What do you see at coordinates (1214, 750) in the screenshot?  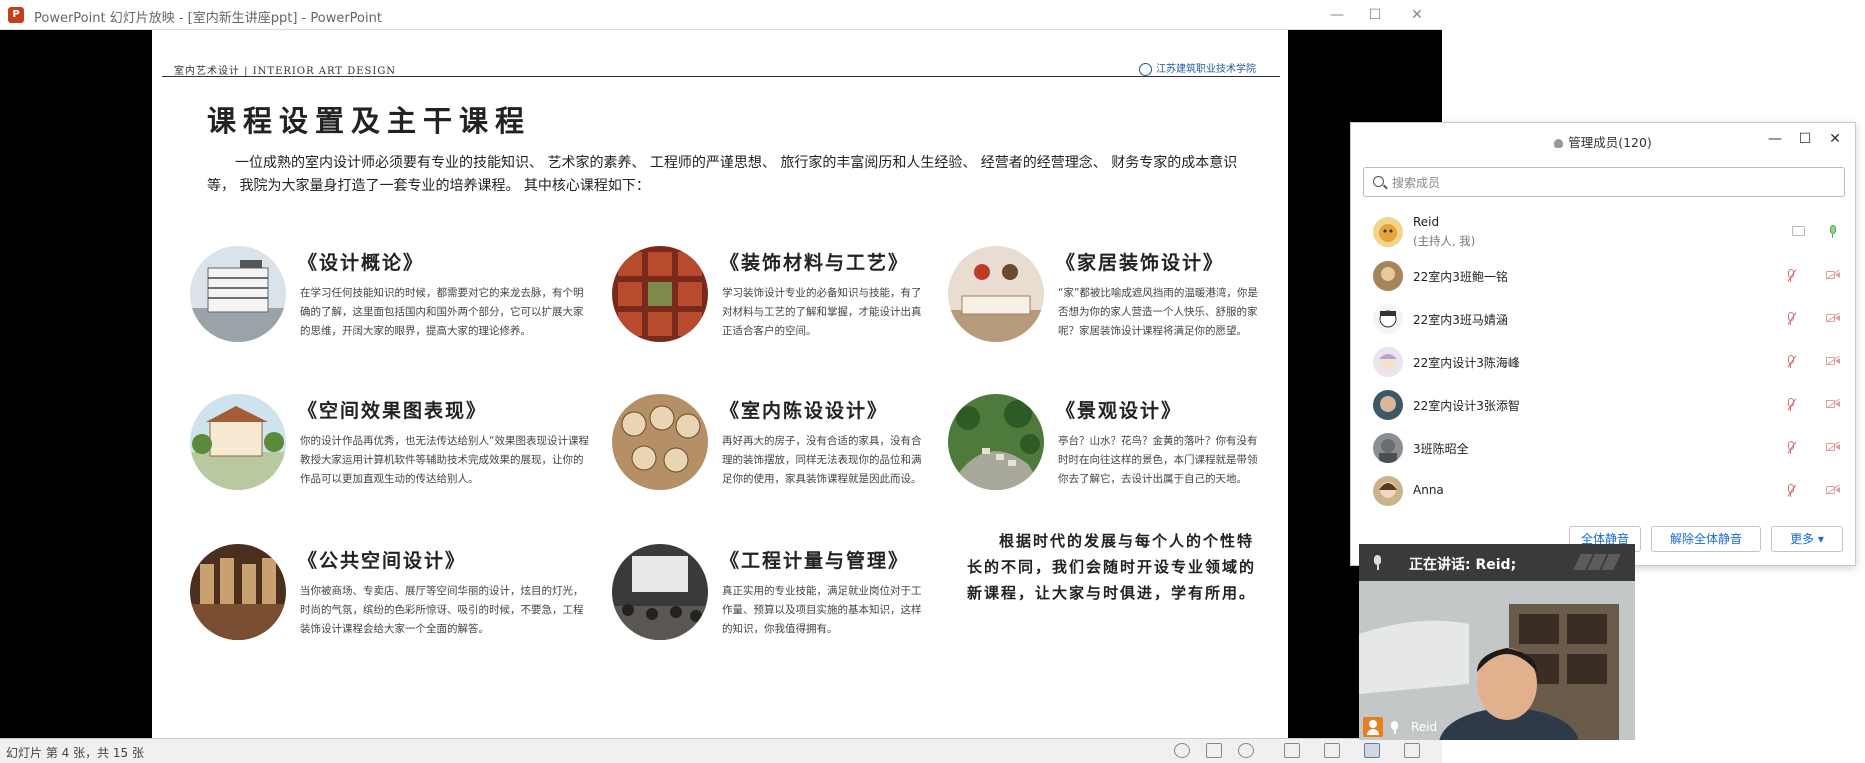 I see `slide-menu-icon` at bounding box center [1214, 750].